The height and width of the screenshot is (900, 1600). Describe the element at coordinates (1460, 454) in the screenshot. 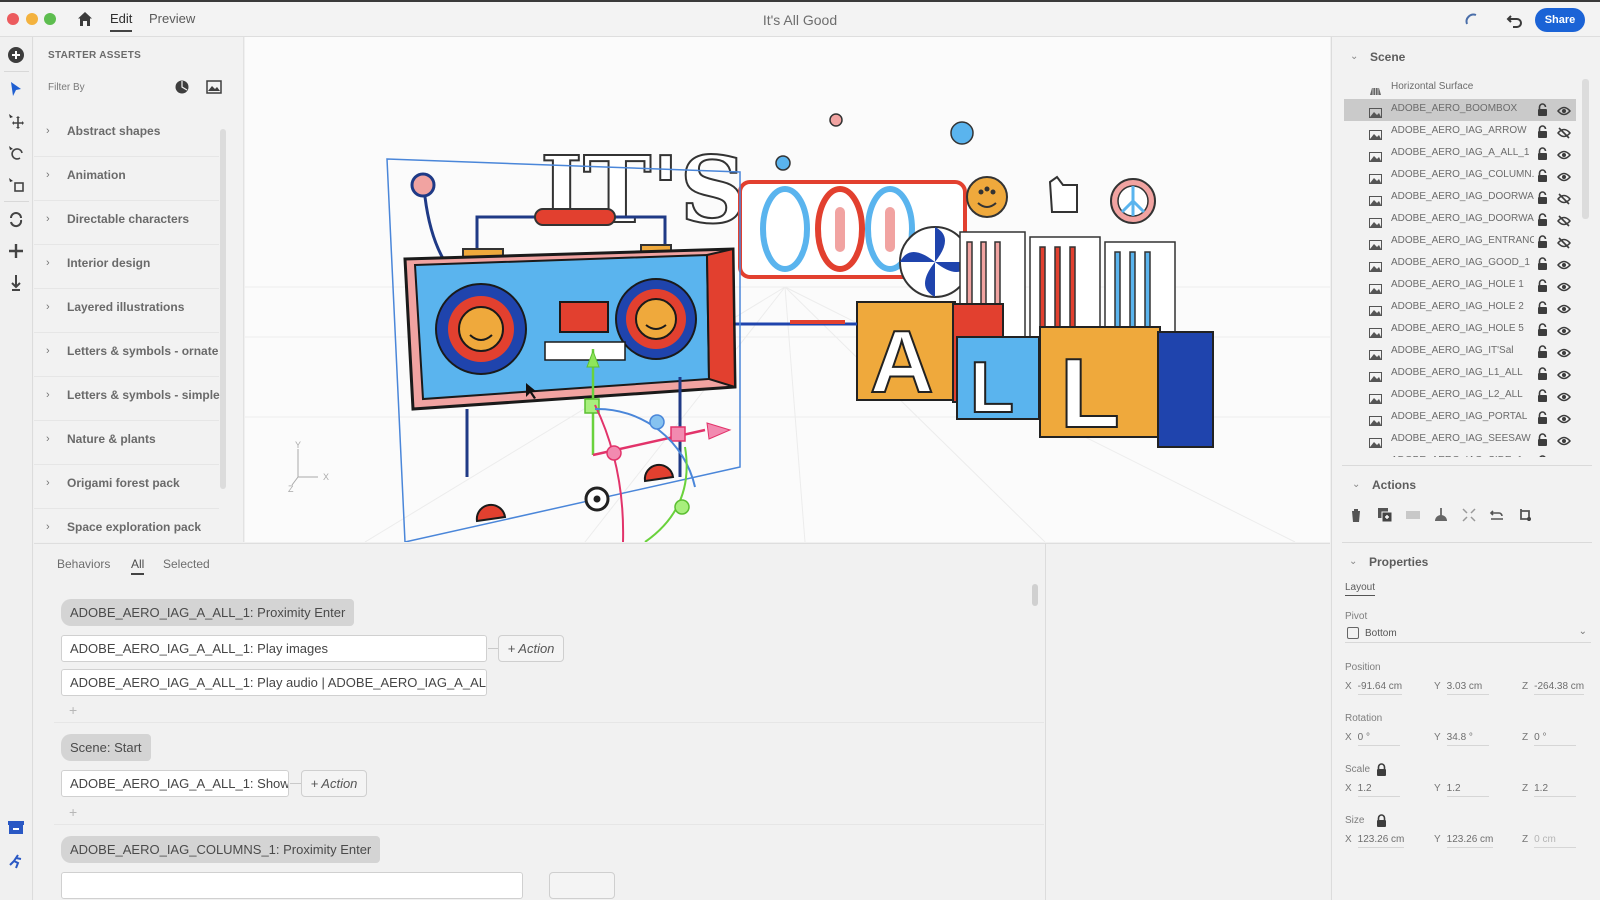

I see `scene-item: ADOBE_AERO_IAG_SIDE_1` at that location.